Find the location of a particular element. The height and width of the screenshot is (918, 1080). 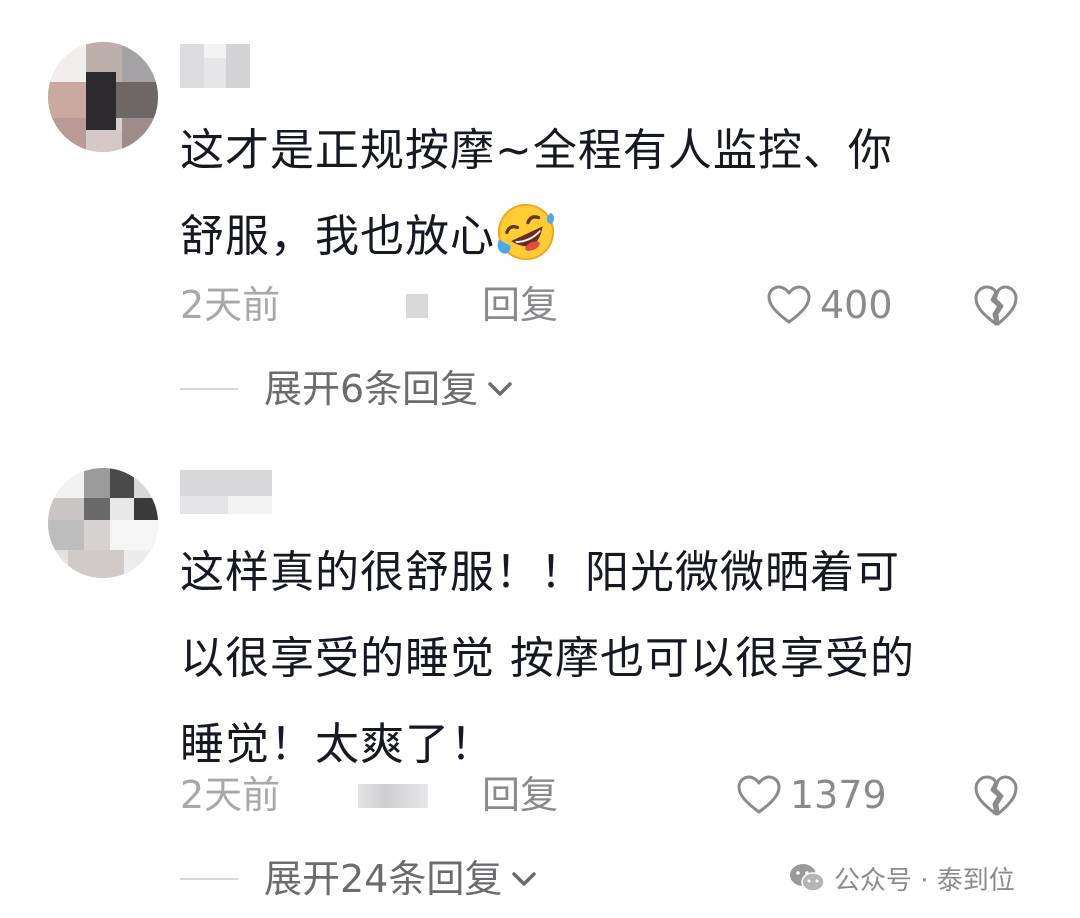

comment-text-fragment: 舒服，我也放心 is located at coordinates (337, 236).